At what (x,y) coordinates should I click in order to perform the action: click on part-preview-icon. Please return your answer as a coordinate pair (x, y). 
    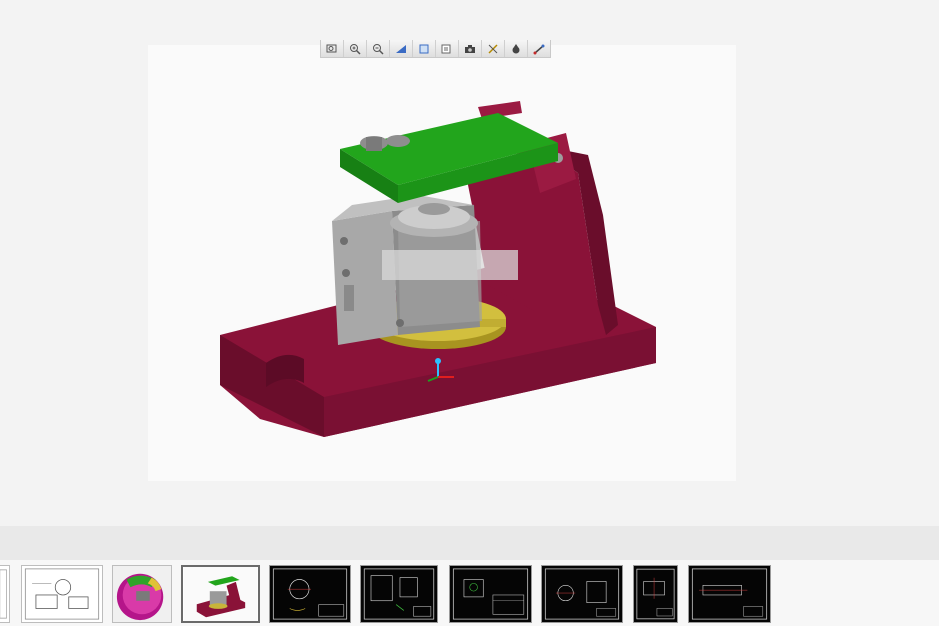
    Looking at the image, I should click on (142, 594).